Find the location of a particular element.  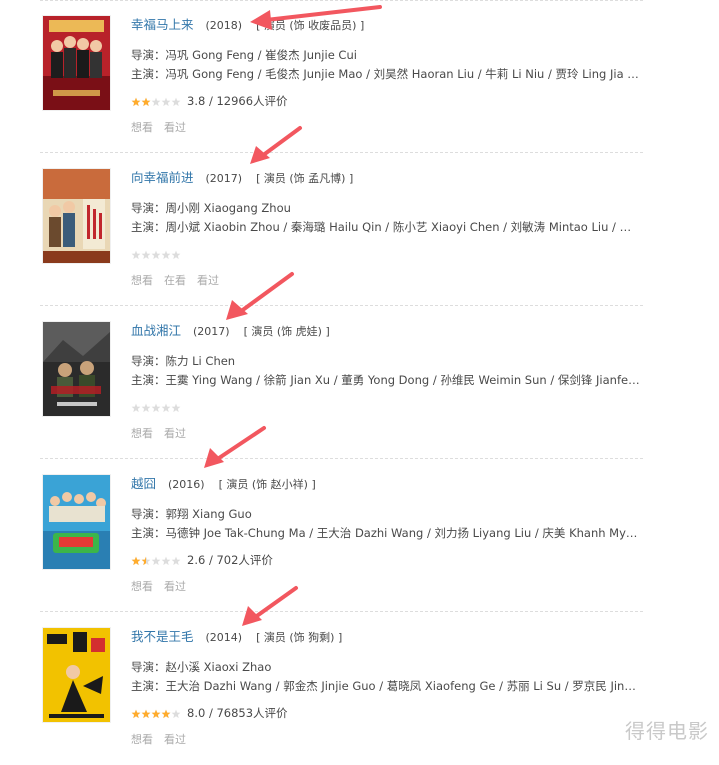

title-line: 血战湘江 (2017) [ 演员 (饰 虎娃) ] is located at coordinates (230, 331).